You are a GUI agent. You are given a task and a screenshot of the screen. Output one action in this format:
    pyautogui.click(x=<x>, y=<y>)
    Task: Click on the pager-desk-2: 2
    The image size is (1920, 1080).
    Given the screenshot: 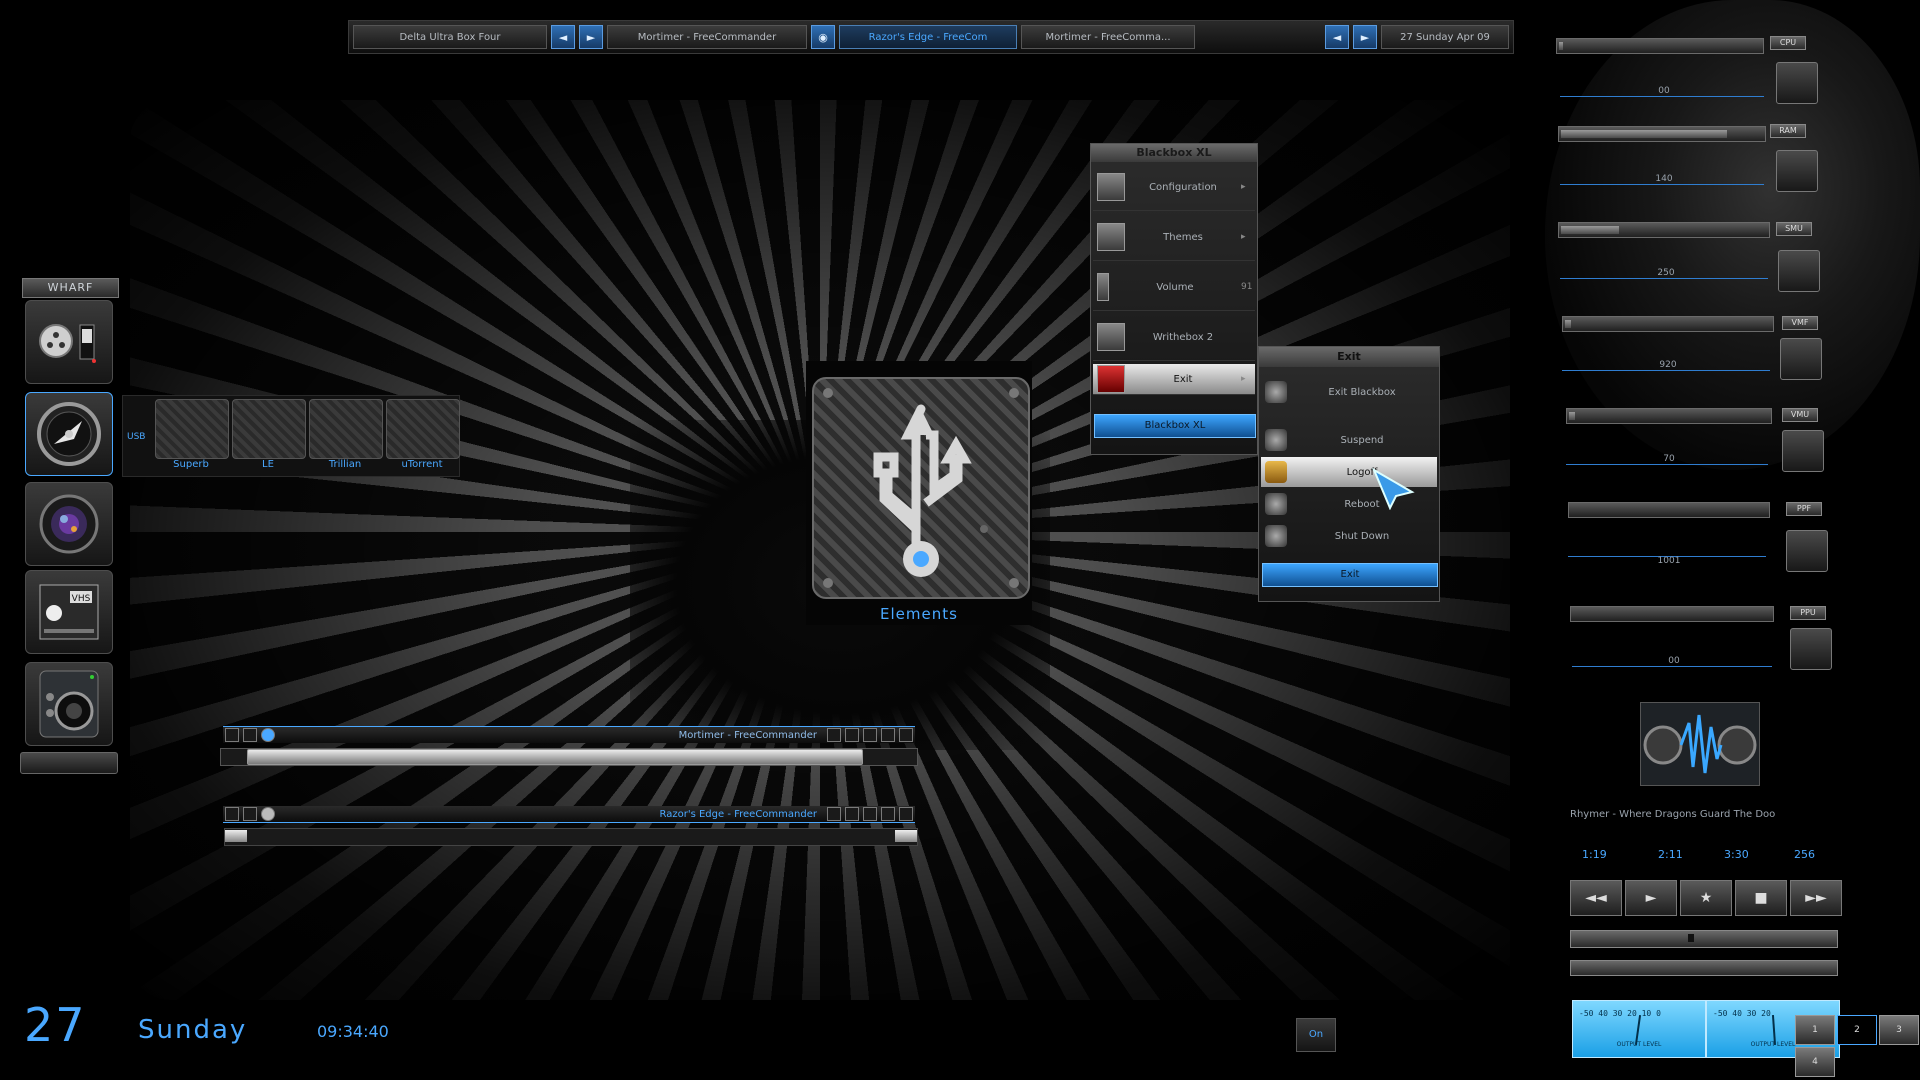 What is the action you would take?
    pyautogui.click(x=1857, y=1030)
    